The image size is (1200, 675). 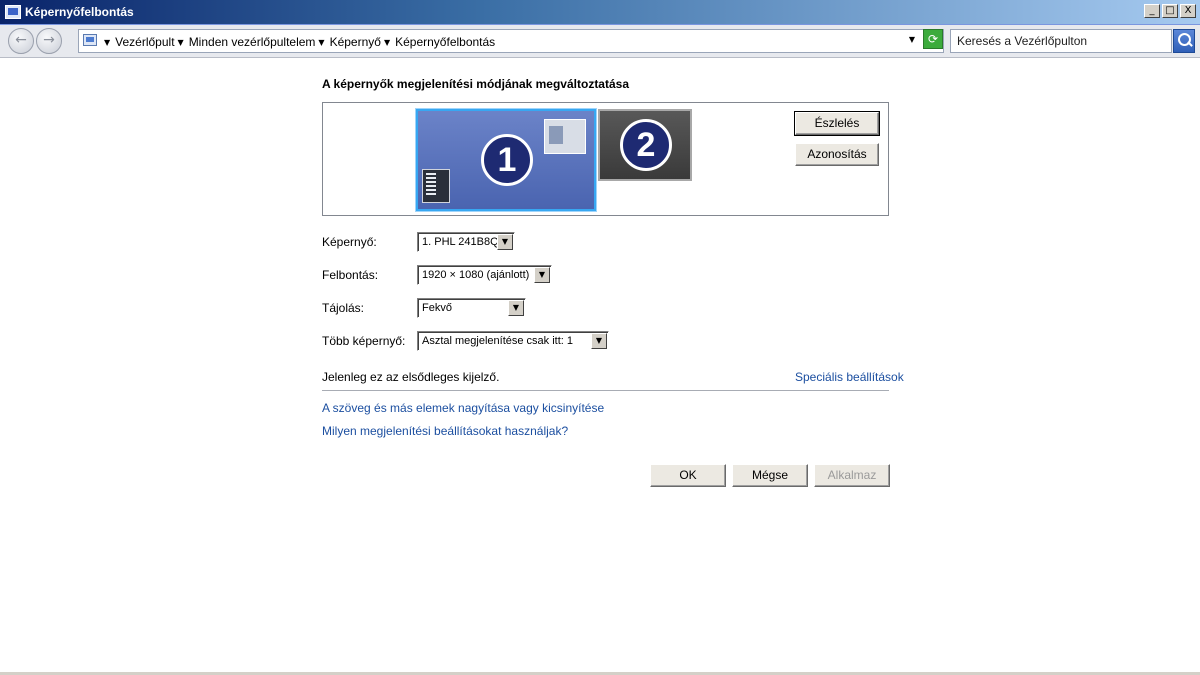 I want to click on identify-button: Azonosítás, so click(x=837, y=154).